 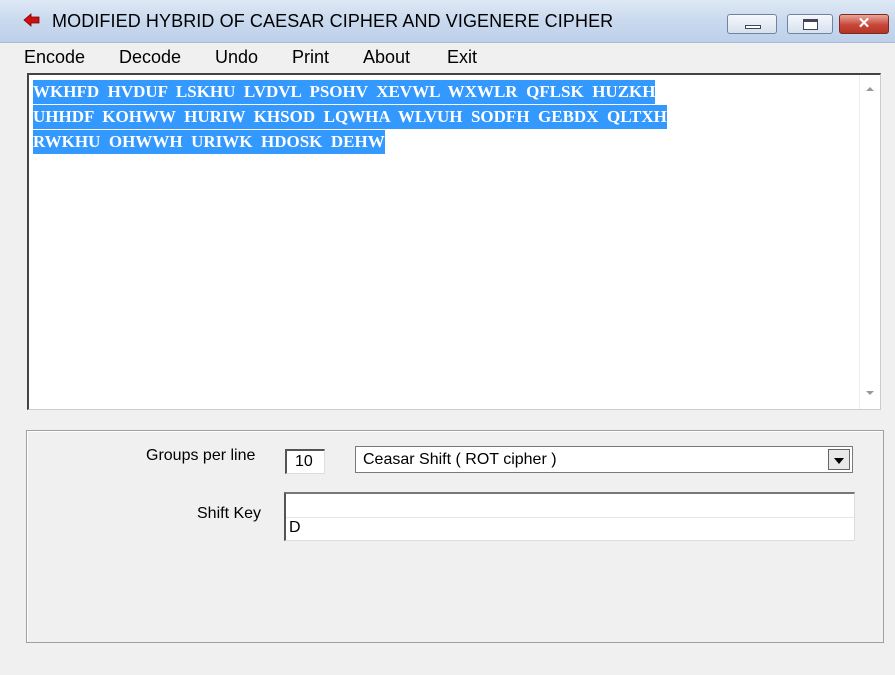 I want to click on minimize-button, so click(x=752, y=24).